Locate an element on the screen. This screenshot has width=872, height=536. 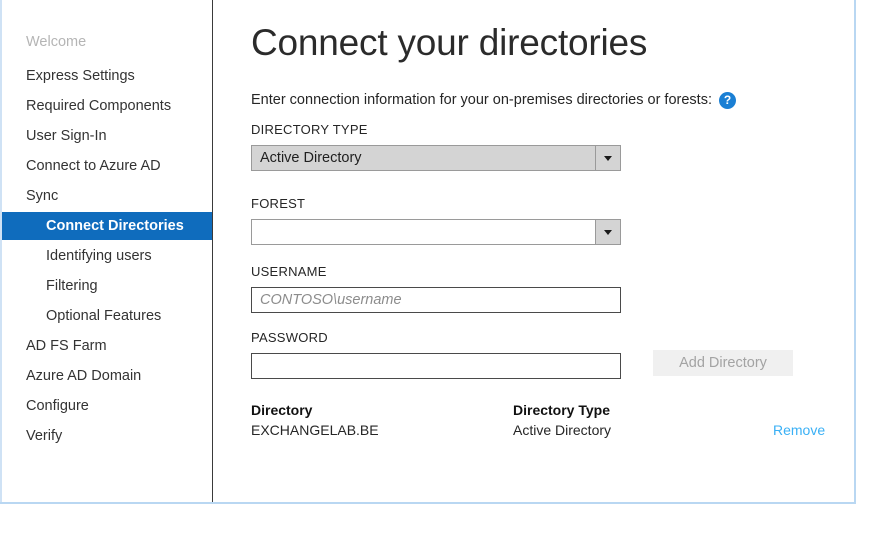
add-directory-button: Add Directory is located at coordinates (723, 363).